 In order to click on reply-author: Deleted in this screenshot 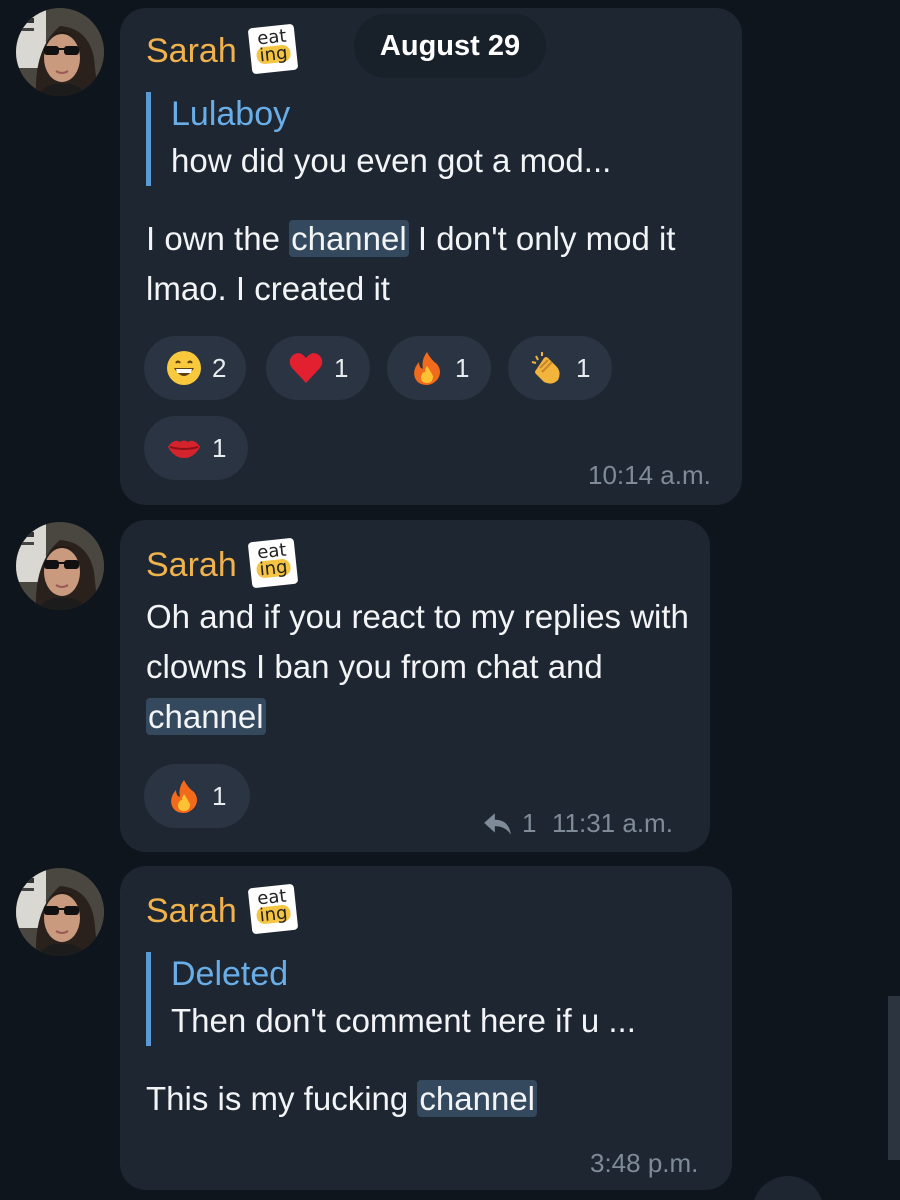, I will do `click(230, 974)`.